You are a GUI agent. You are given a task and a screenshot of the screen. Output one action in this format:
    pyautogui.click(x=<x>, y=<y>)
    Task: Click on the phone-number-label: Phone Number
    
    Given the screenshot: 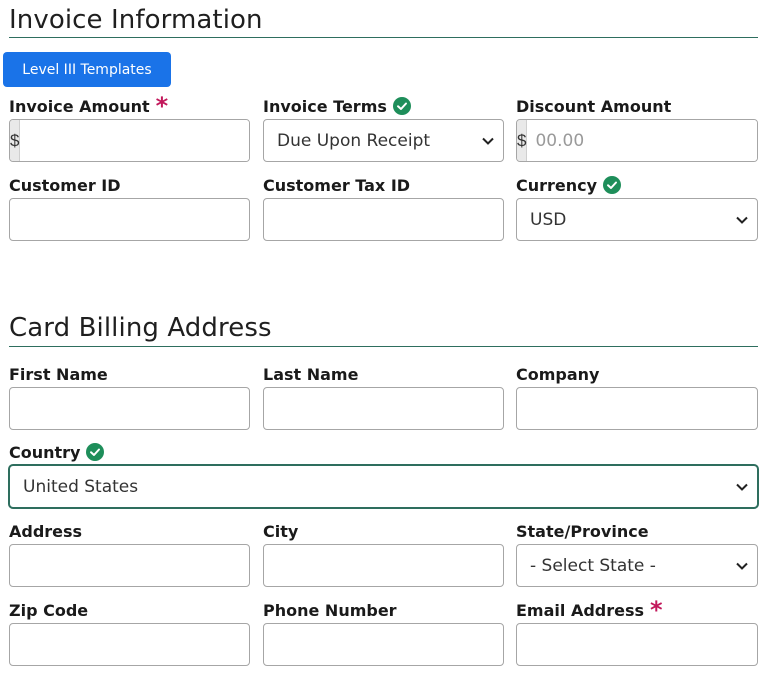 What is the action you would take?
    pyautogui.click(x=330, y=610)
    